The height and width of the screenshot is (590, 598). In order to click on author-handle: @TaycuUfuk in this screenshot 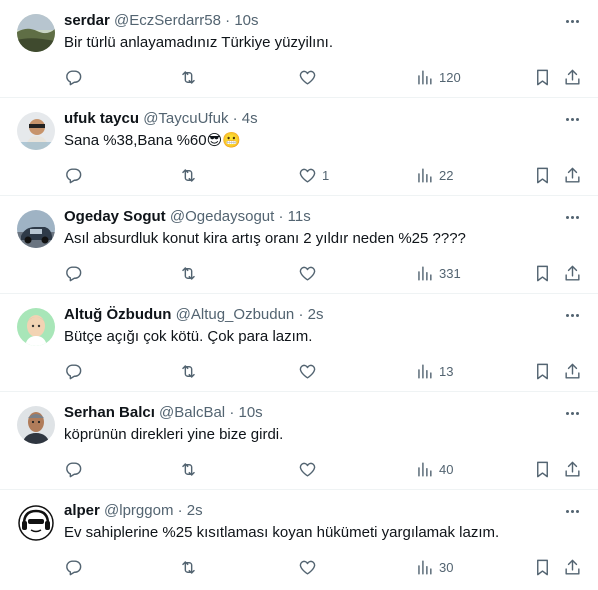, I will do `click(185, 118)`.